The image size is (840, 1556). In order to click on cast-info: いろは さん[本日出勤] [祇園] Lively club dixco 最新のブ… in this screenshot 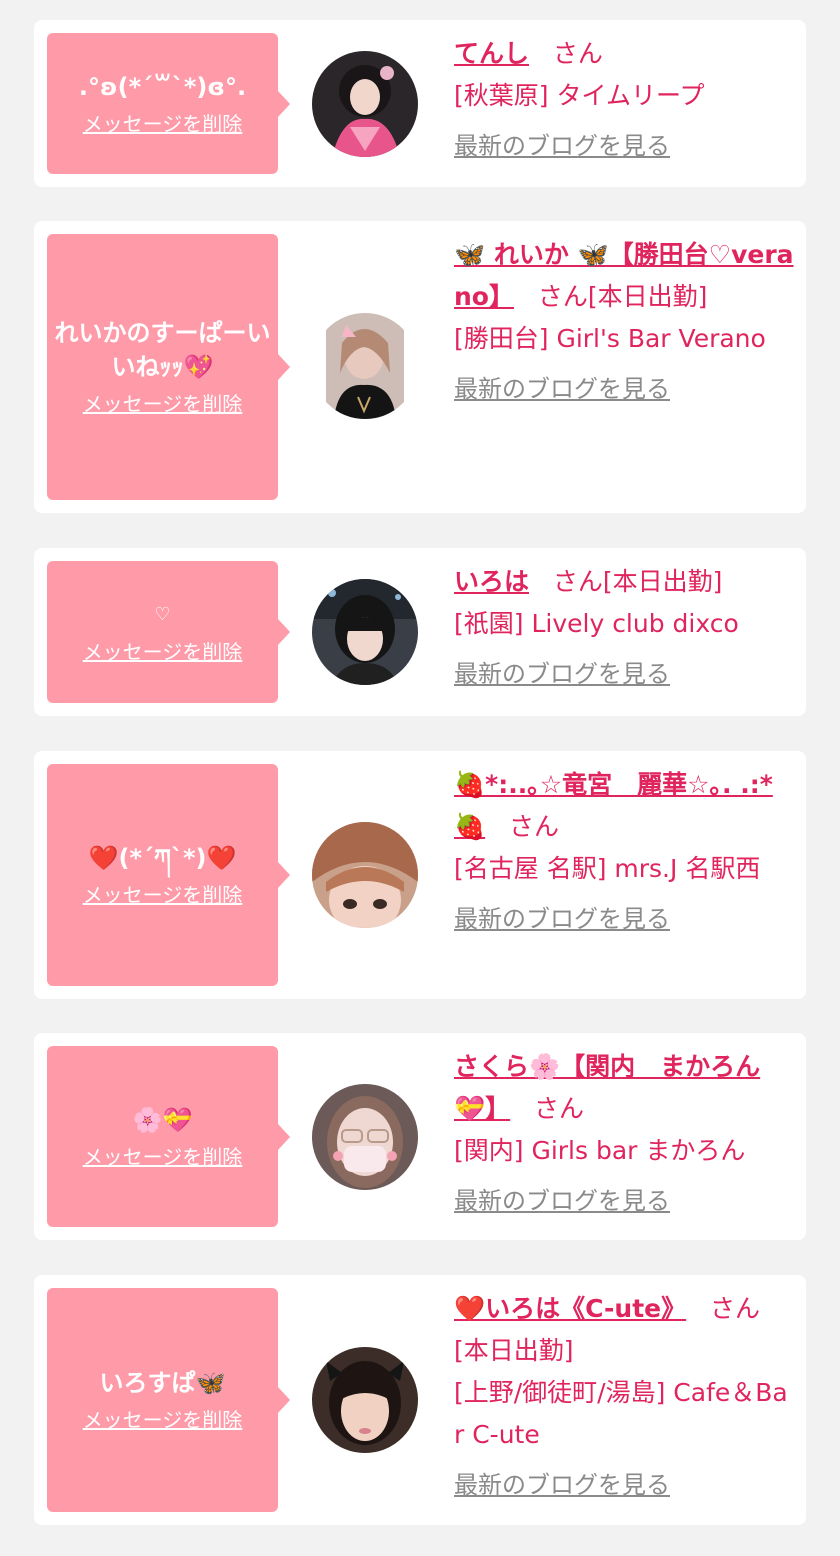, I will do `click(624, 628)`.